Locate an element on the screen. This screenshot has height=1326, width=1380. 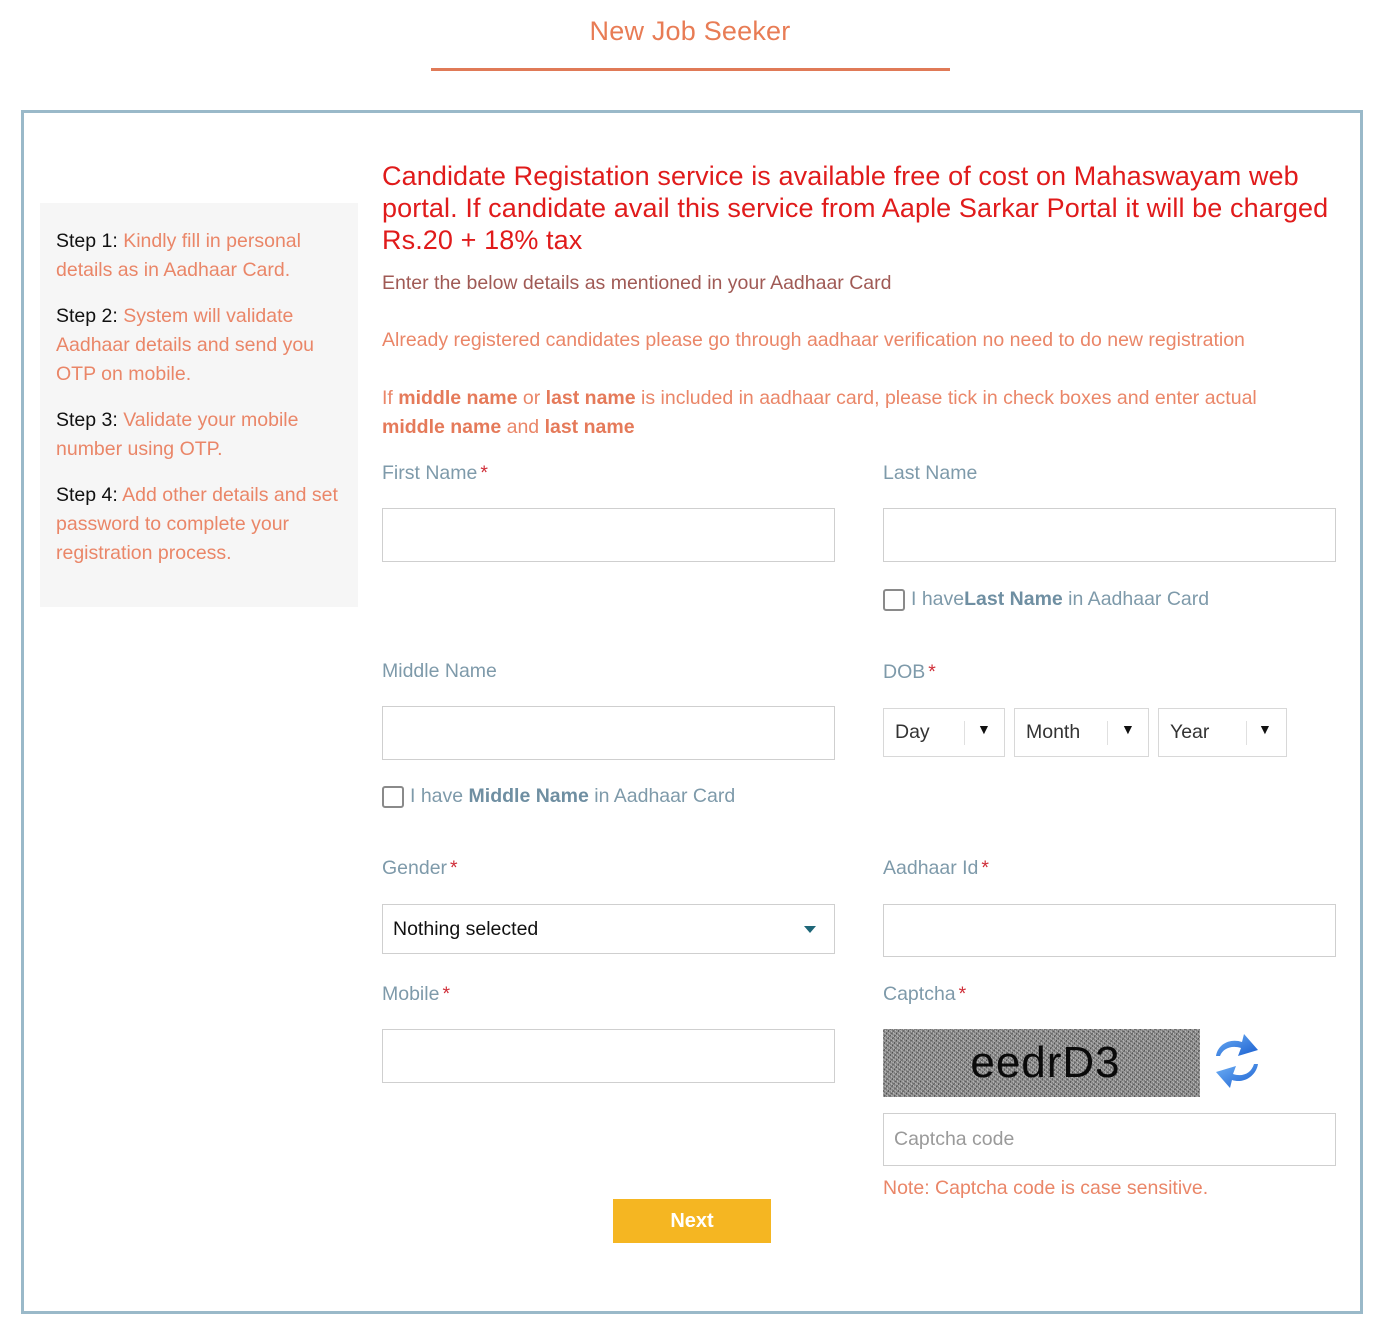
mobile-label: Mobile * is located at coordinates (416, 994).